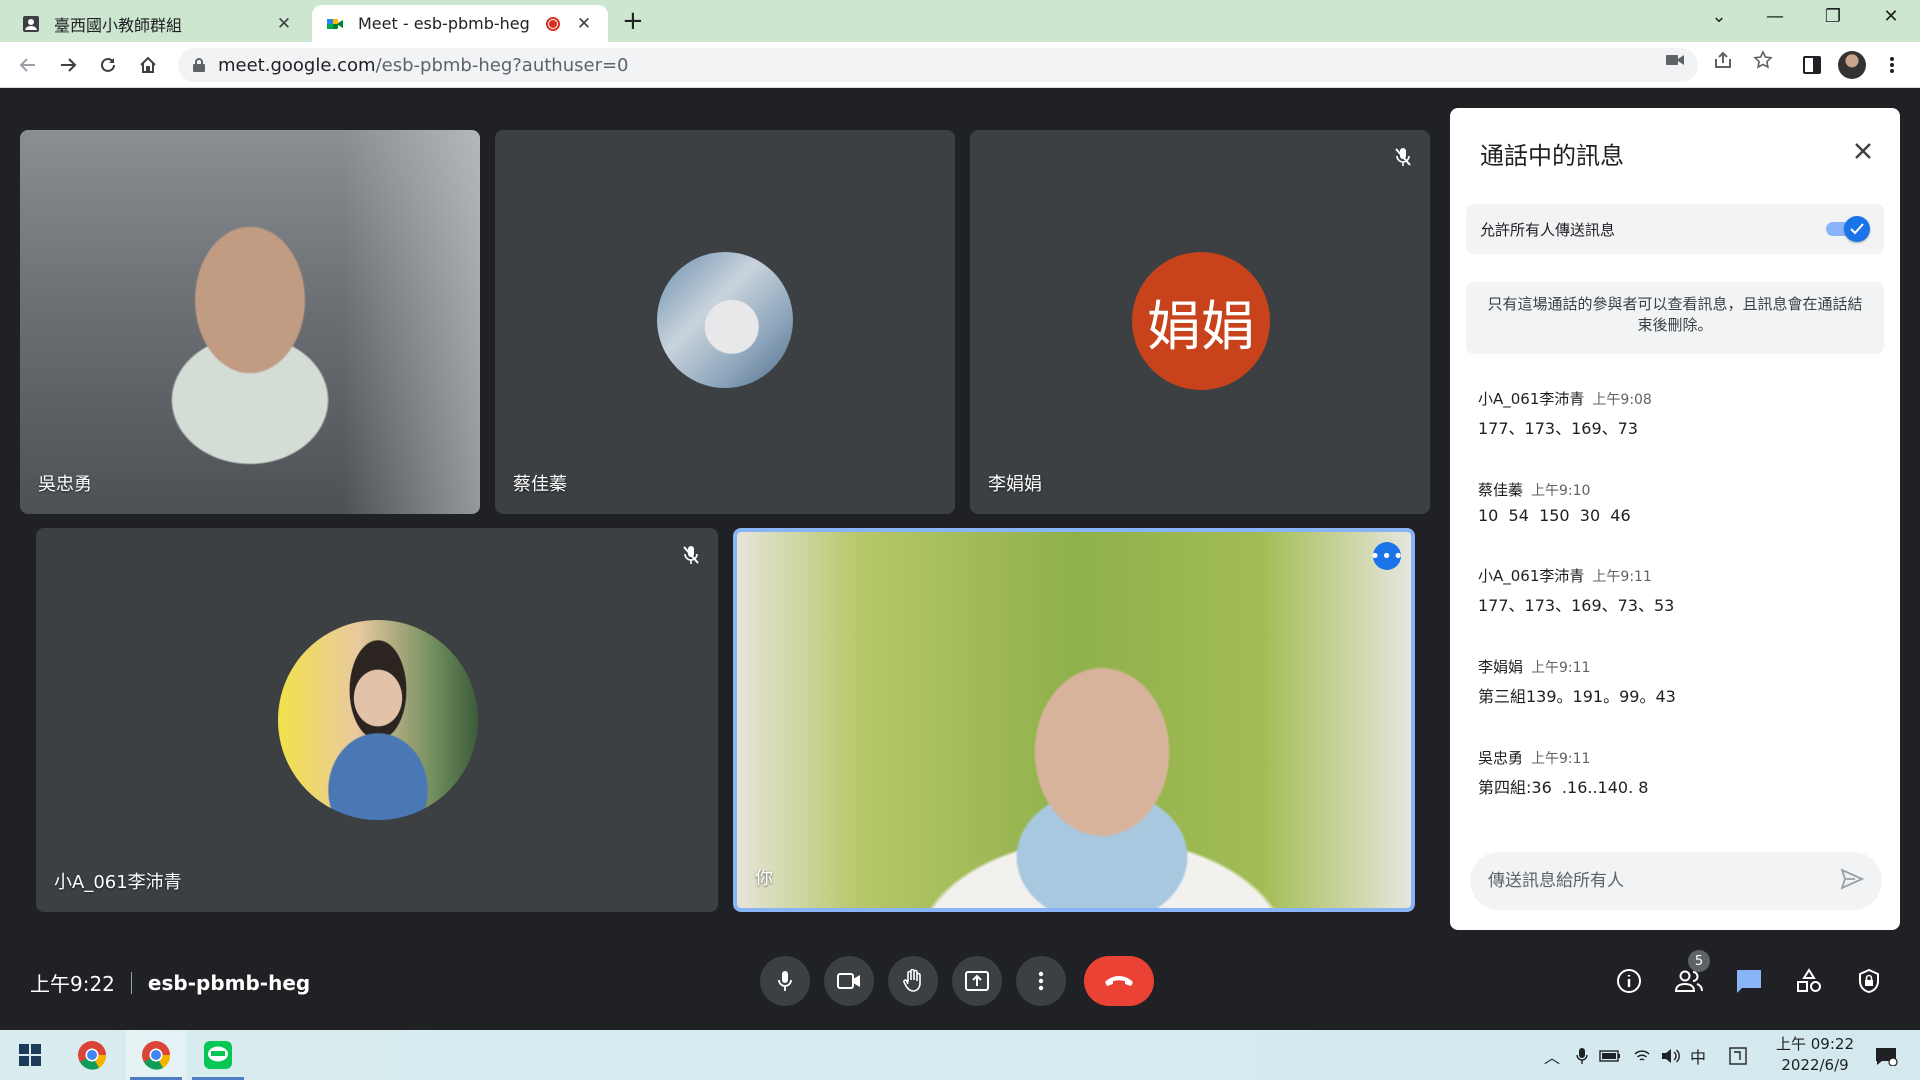  I want to click on participant-name: 你, so click(764, 878).